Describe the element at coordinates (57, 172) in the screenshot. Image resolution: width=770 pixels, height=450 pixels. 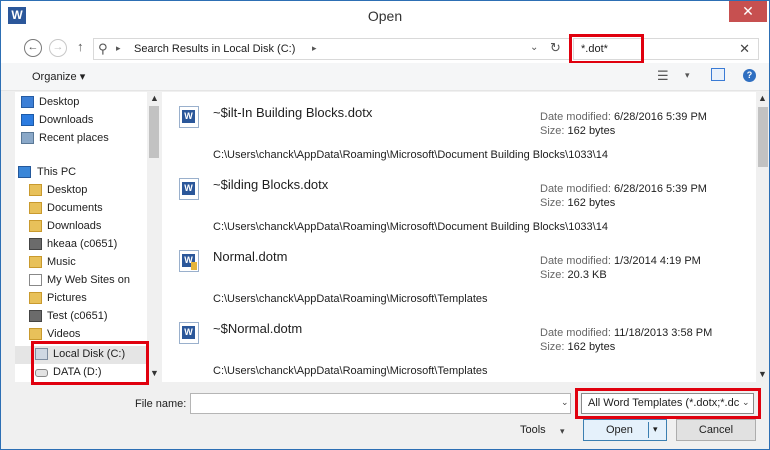
I see `nav-item-label: This PC` at that location.